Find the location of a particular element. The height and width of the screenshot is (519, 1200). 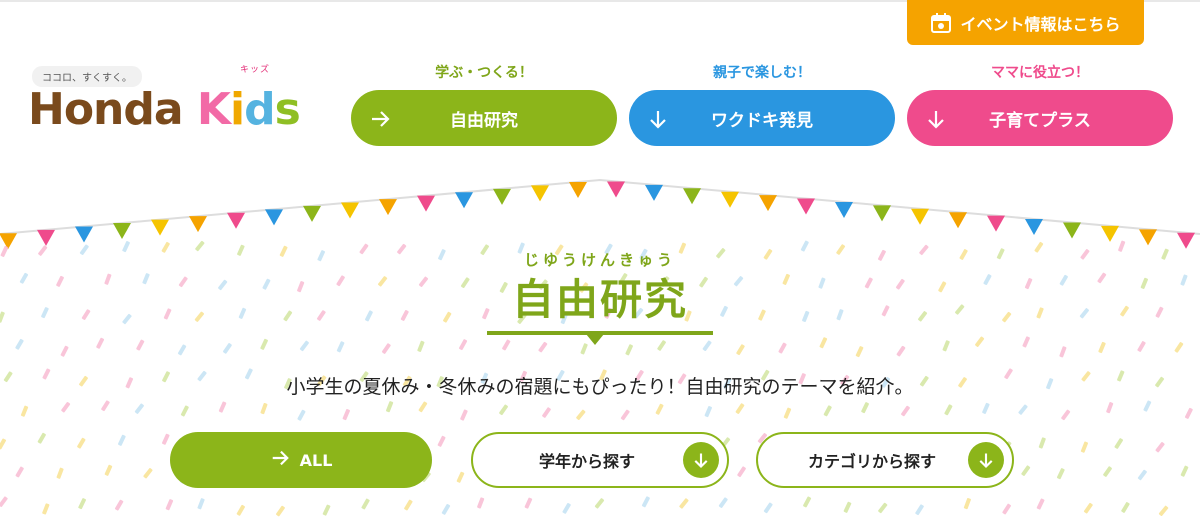

nav-group-mama: ママに役立つ！ 子育てプラス is located at coordinates (1040, 104).